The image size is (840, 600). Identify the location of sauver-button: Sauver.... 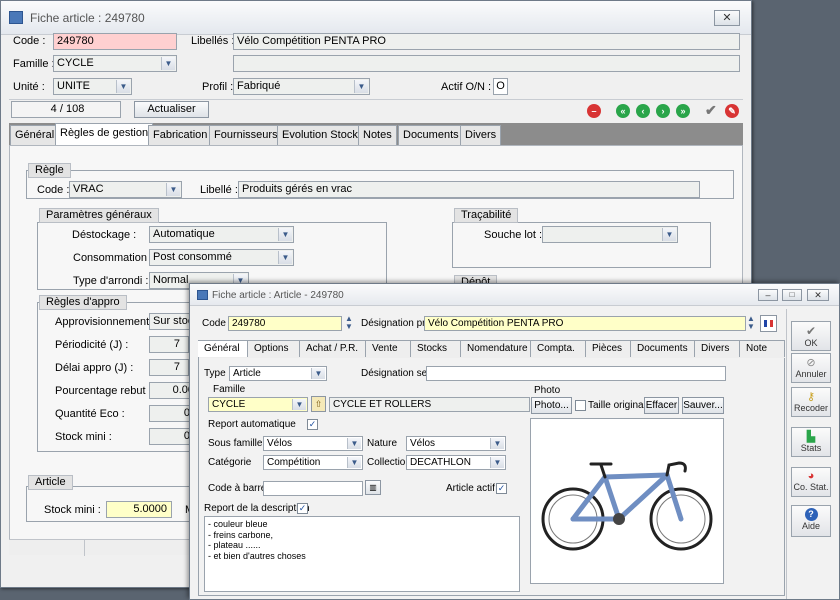
(703, 405).